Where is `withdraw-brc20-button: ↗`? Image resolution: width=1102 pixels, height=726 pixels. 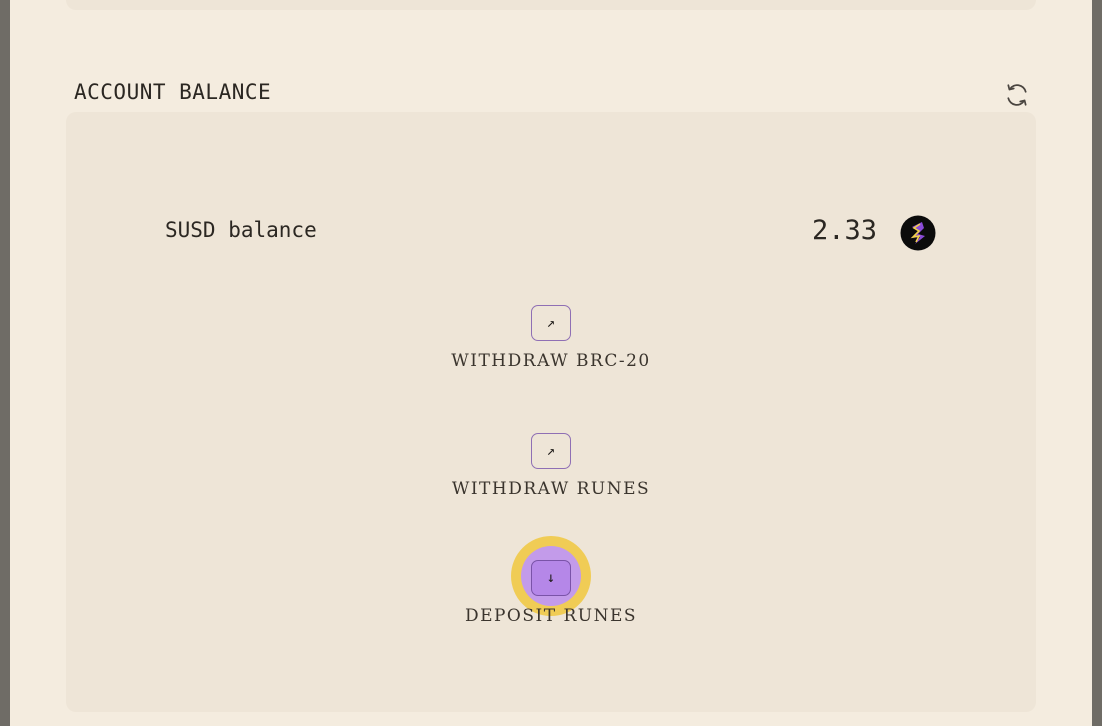 withdraw-brc20-button: ↗ is located at coordinates (551, 323).